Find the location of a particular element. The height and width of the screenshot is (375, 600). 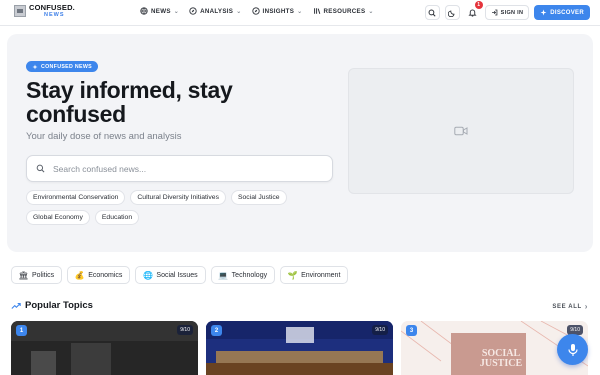

main-nav: NEWS ⌄ ANALYSIS ⌄ INSIGHTS ⌄ RESOURCES ⌄ is located at coordinates (257, 11).